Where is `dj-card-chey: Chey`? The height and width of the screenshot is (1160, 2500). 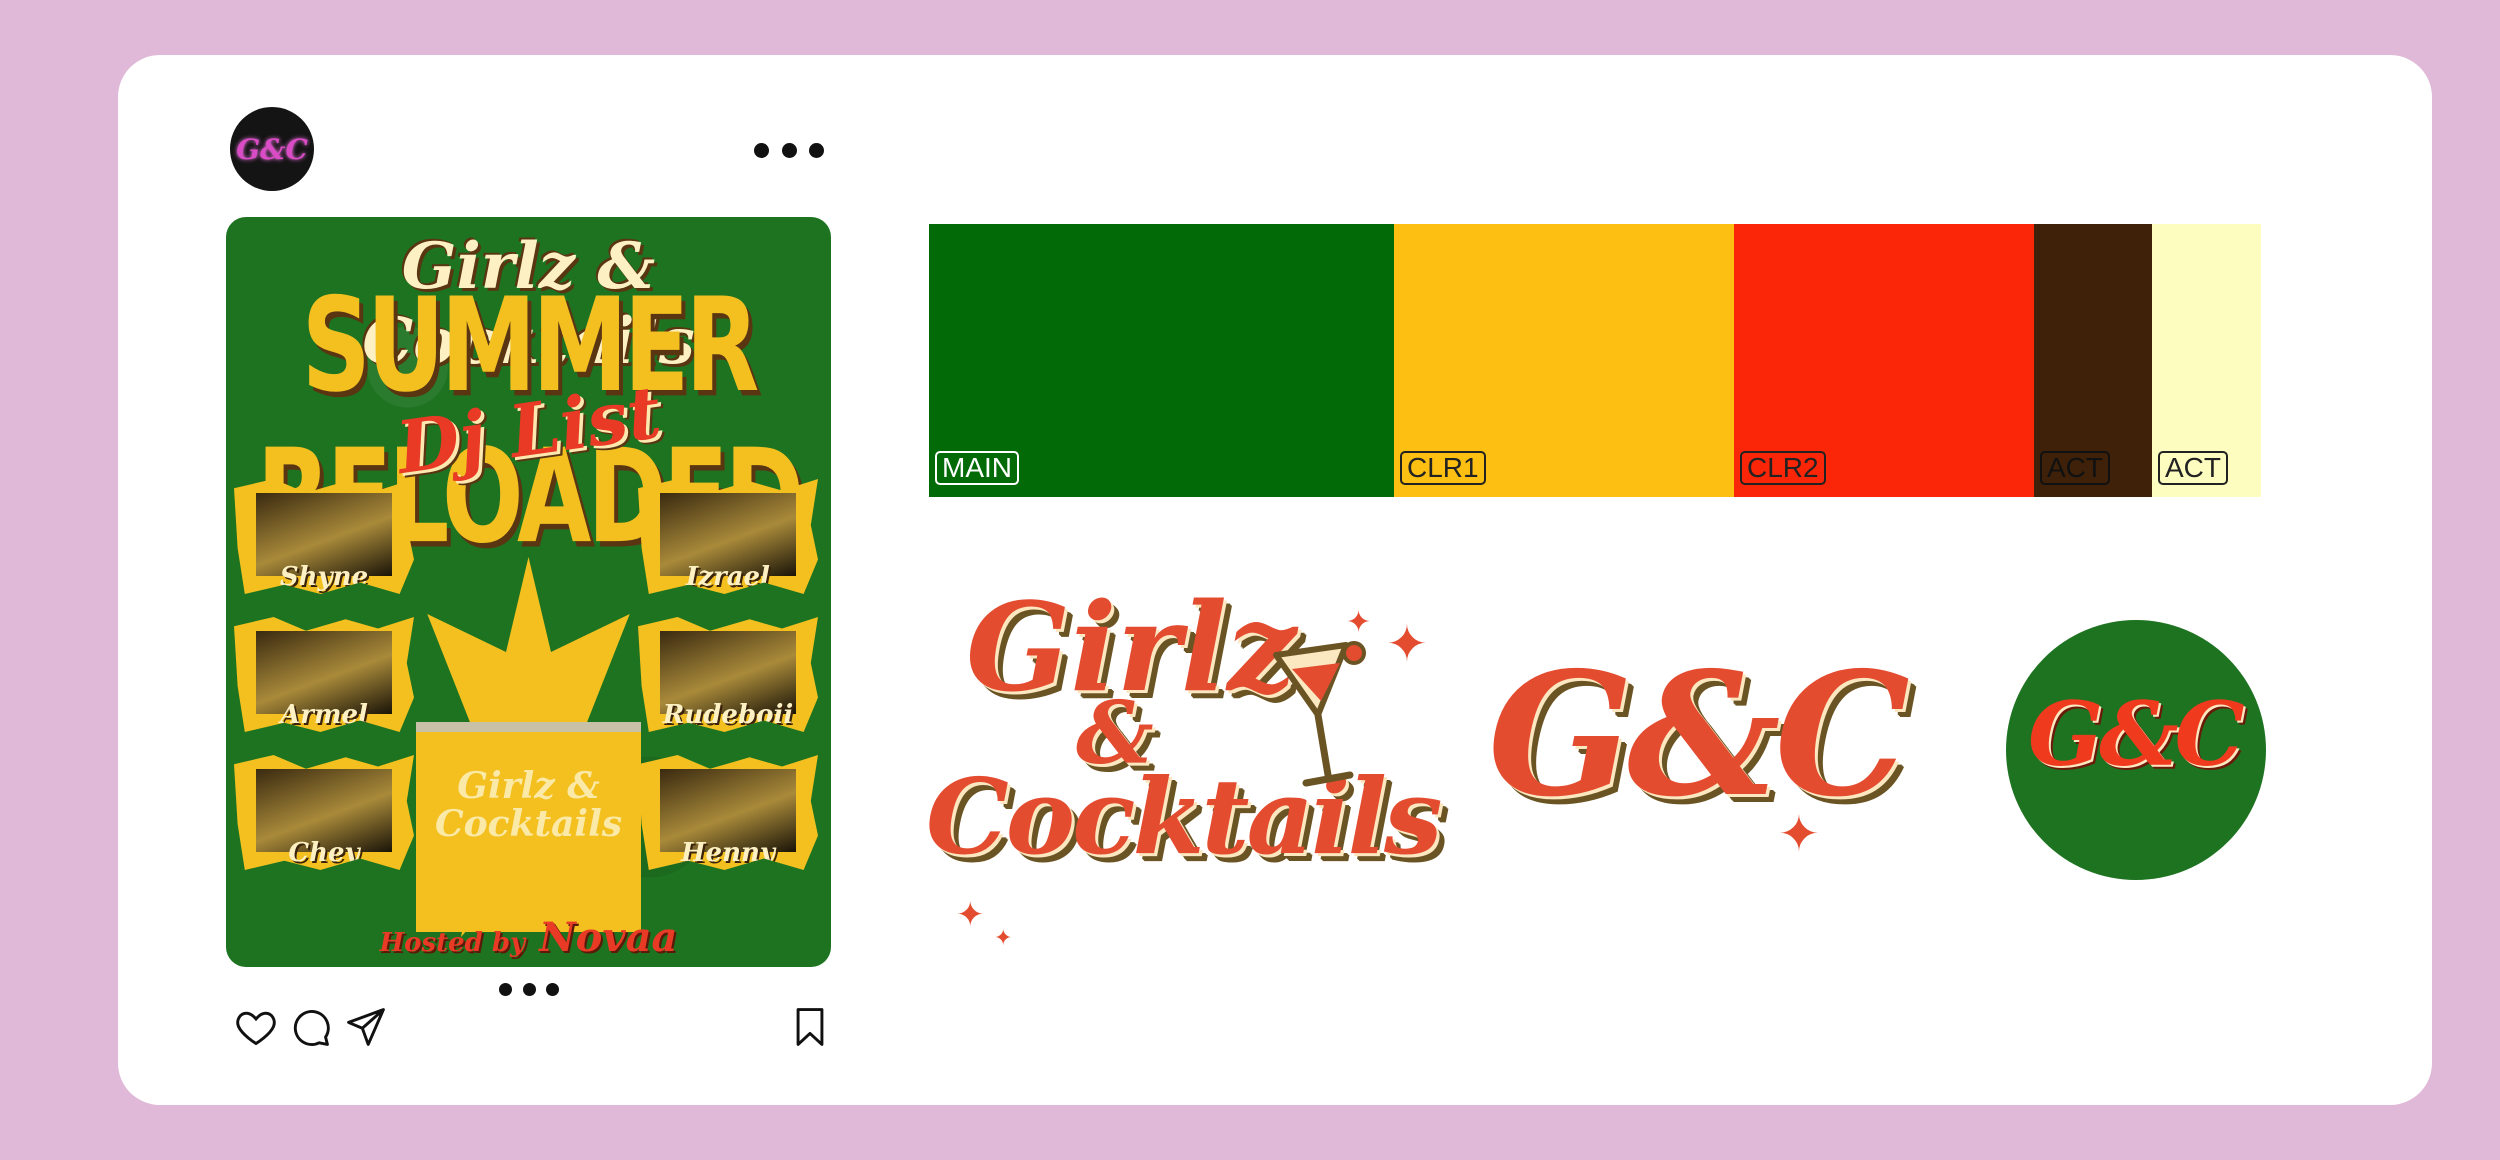 dj-card-chey: Chey is located at coordinates (324, 812).